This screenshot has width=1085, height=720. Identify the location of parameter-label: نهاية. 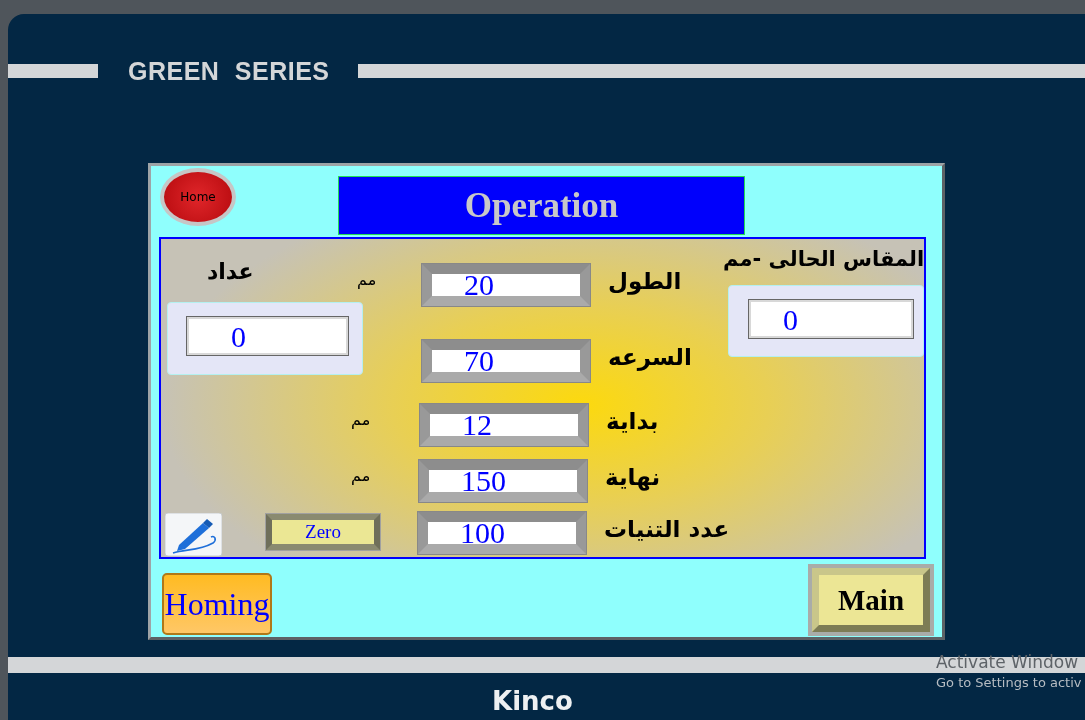
(633, 477).